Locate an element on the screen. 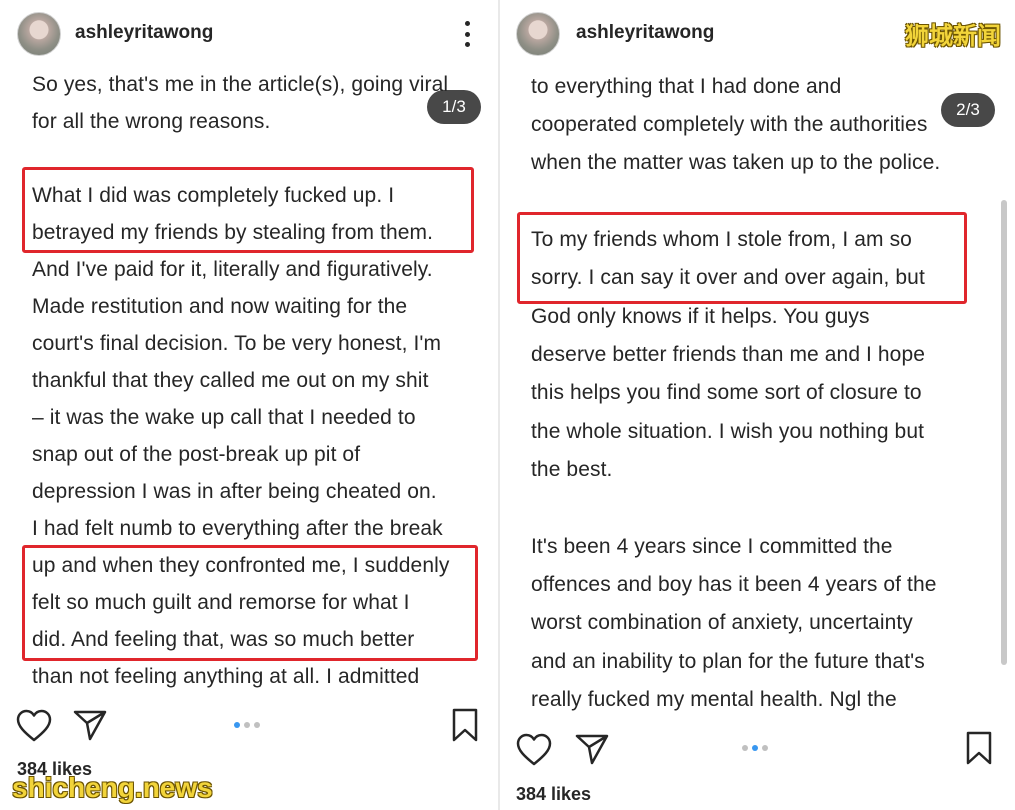 This screenshot has height=810, width=1015. page-counter: 1/3 is located at coordinates (454, 107).